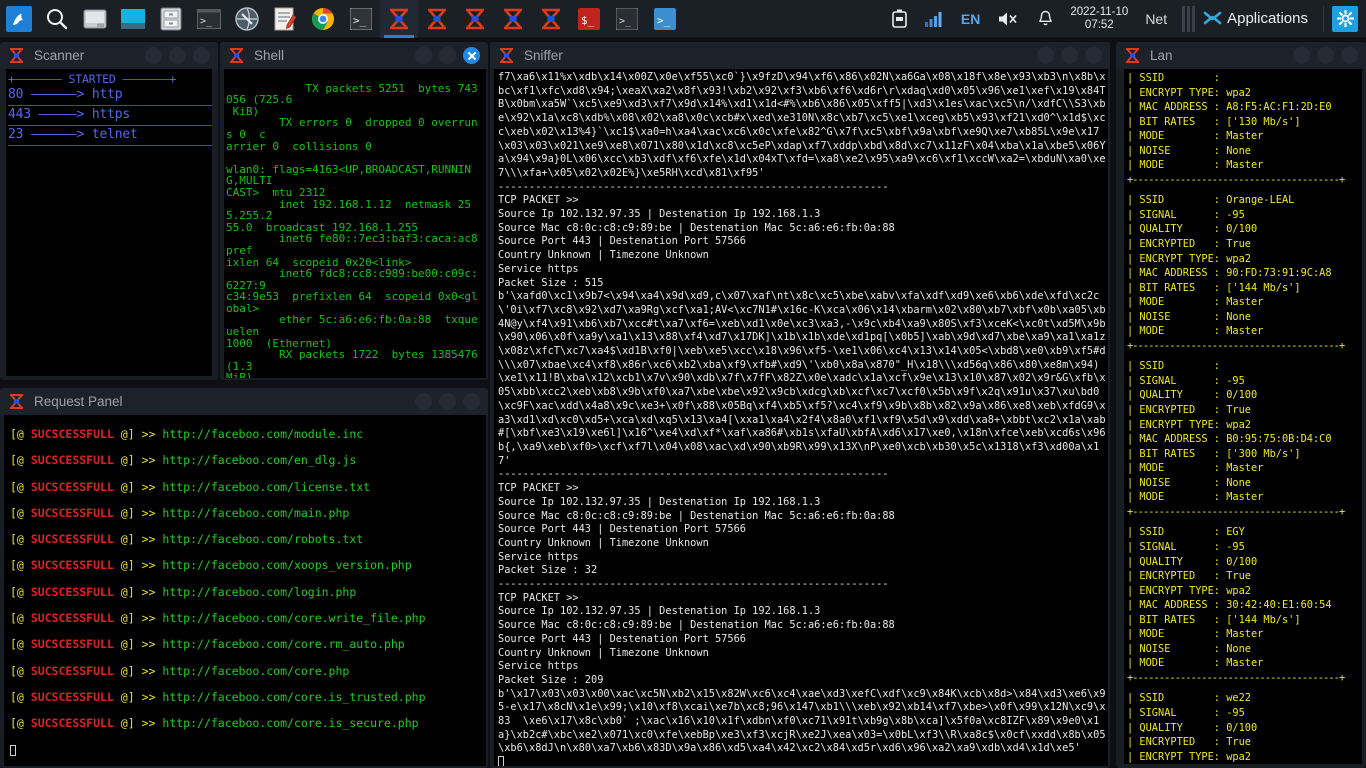  I want to click on request-panel-maximize-button, so click(447, 401).